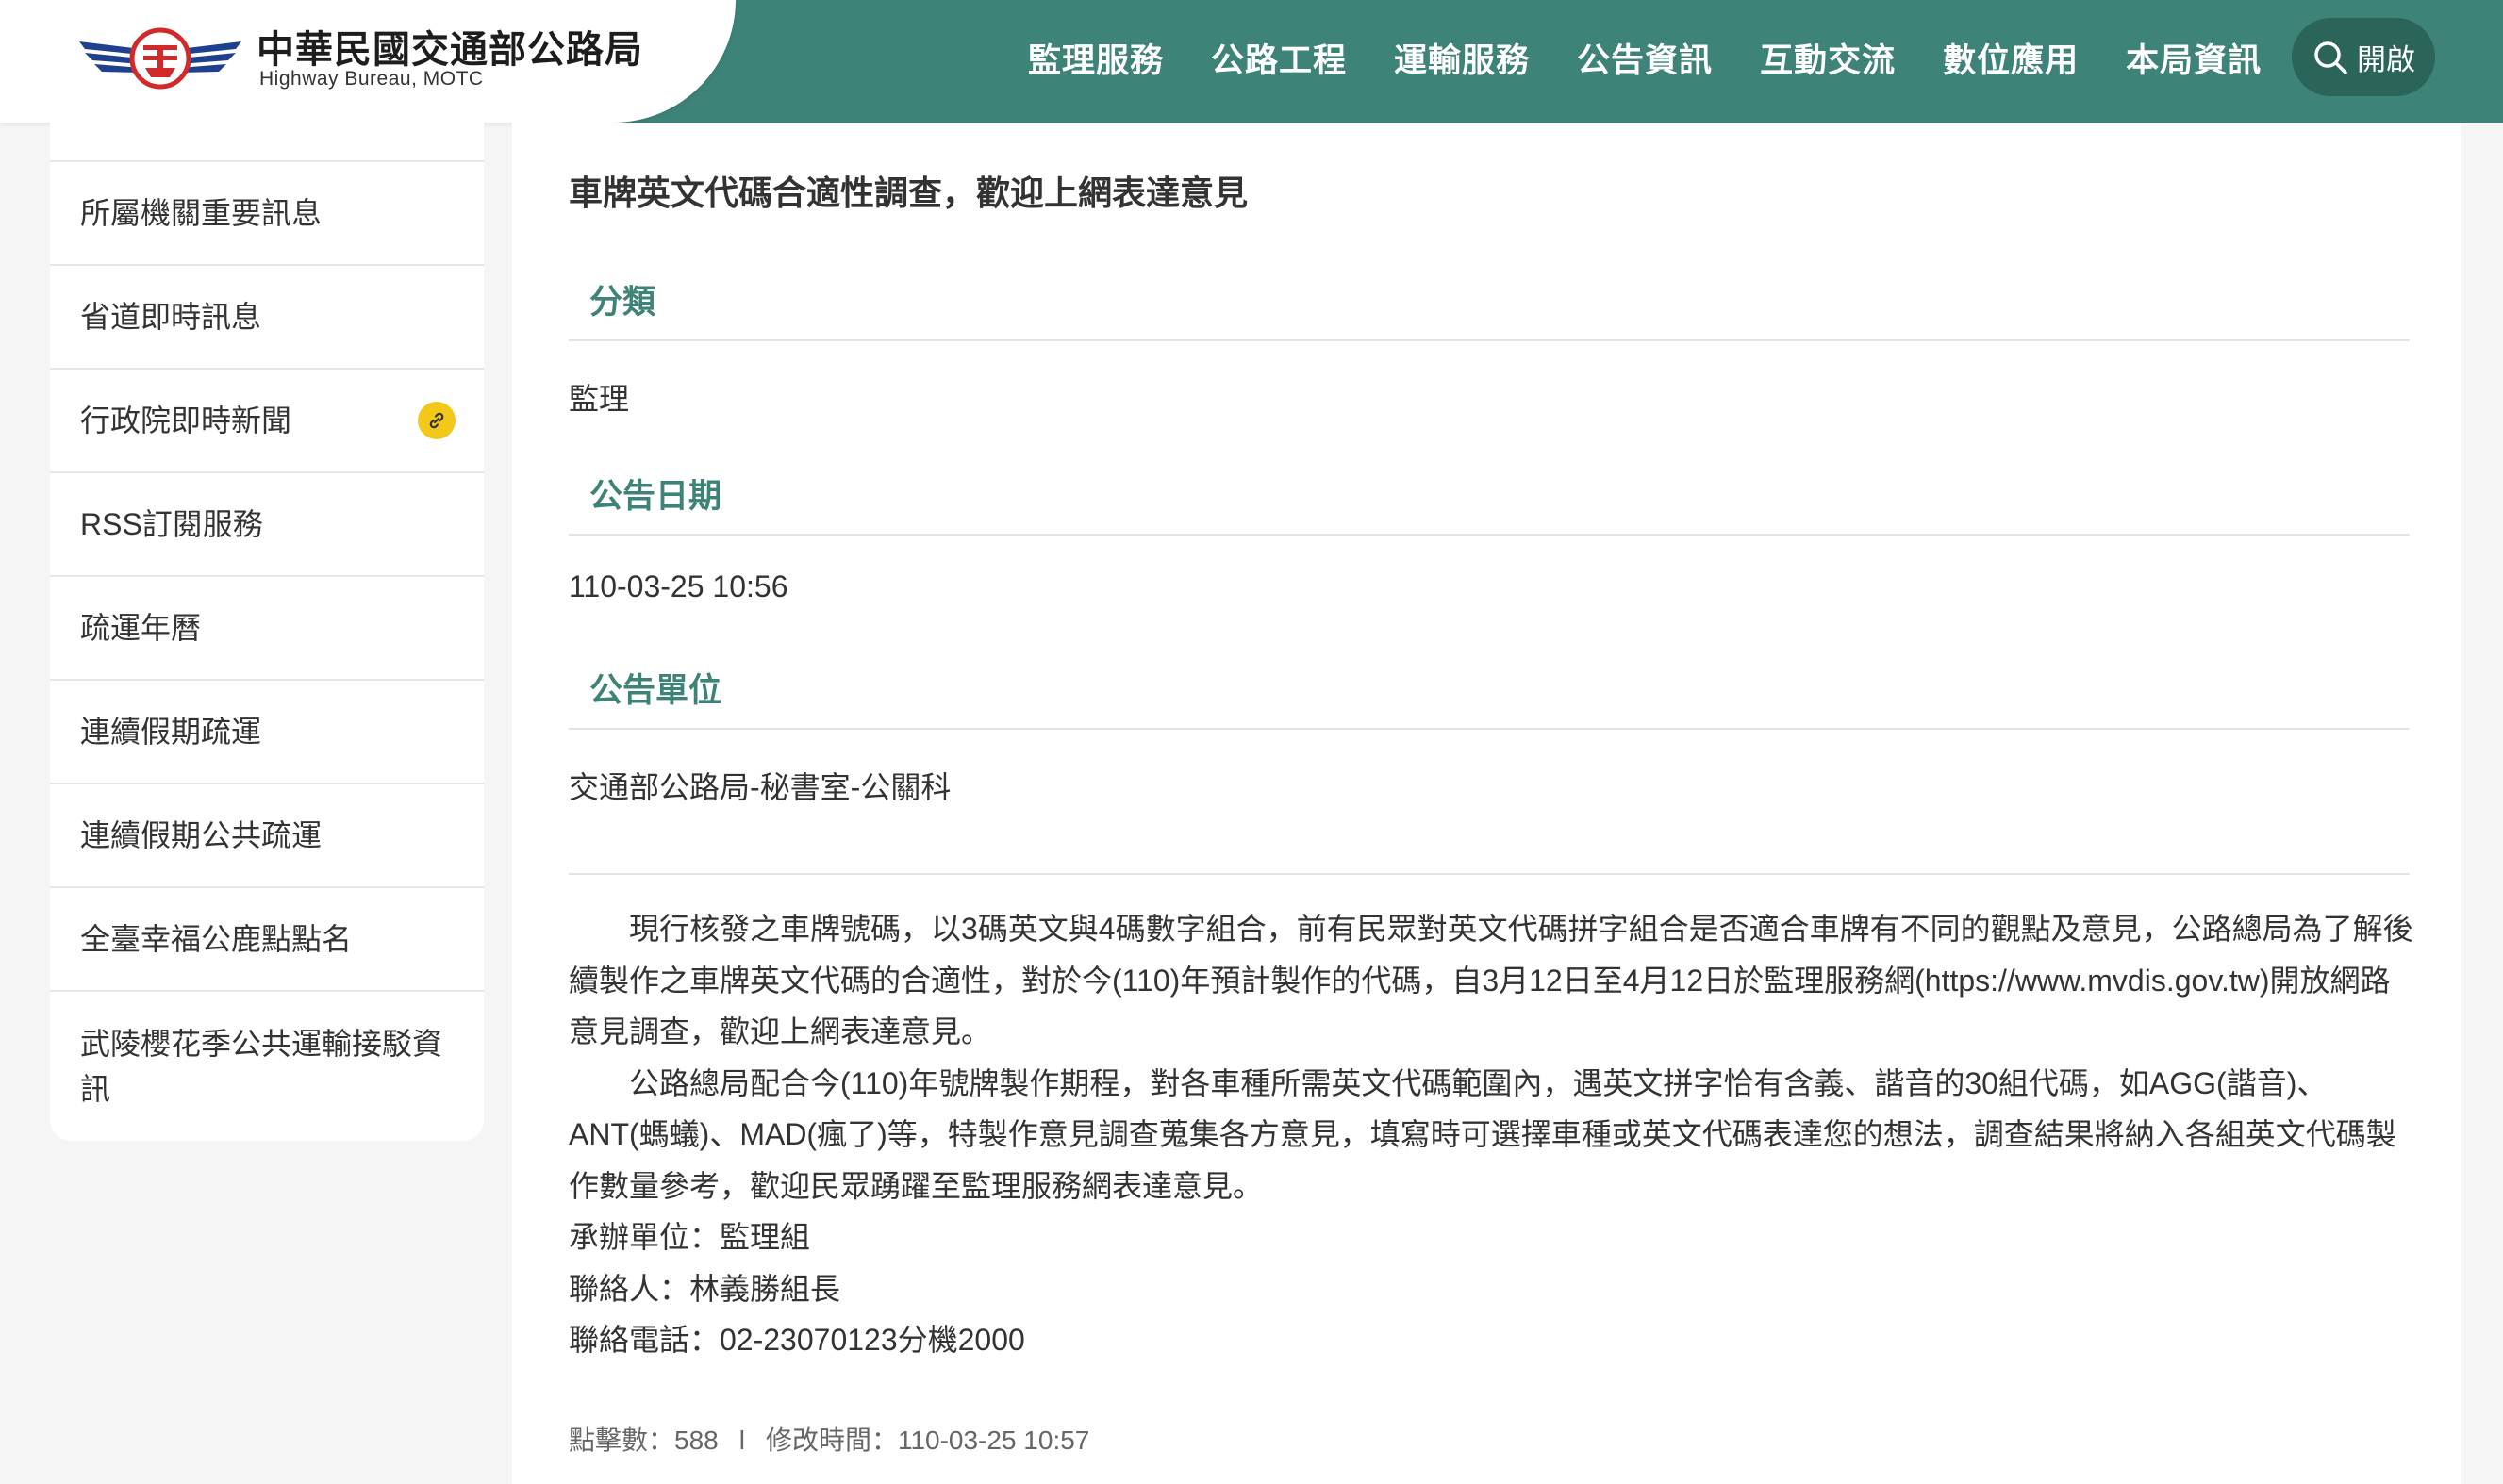 This screenshot has height=1484, width=2503. What do you see at coordinates (760, 787) in the screenshot?
I see `unit-value: 交通部公路局-秘書室-公關科` at bounding box center [760, 787].